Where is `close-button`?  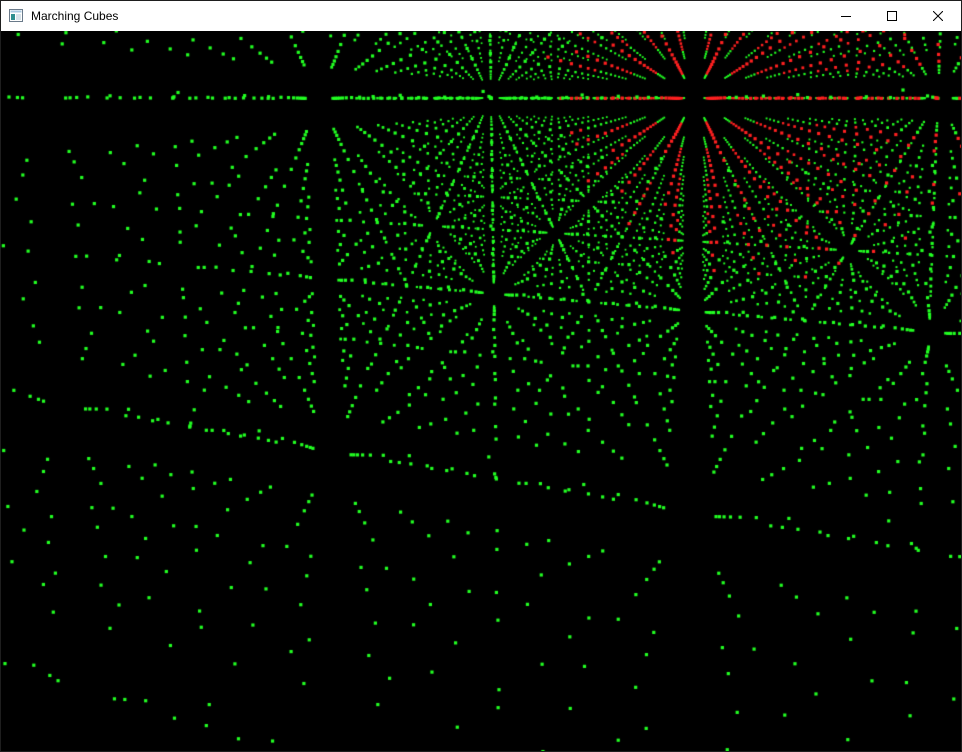
close-button is located at coordinates (938, 16).